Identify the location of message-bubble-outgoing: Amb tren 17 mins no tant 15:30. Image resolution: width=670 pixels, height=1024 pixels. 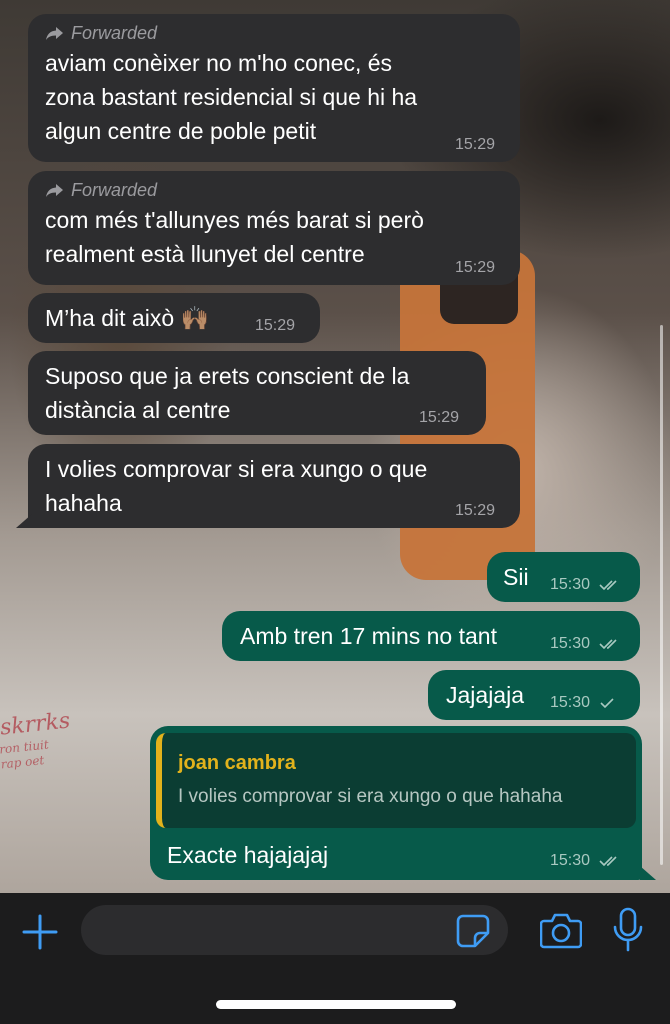
(431, 636).